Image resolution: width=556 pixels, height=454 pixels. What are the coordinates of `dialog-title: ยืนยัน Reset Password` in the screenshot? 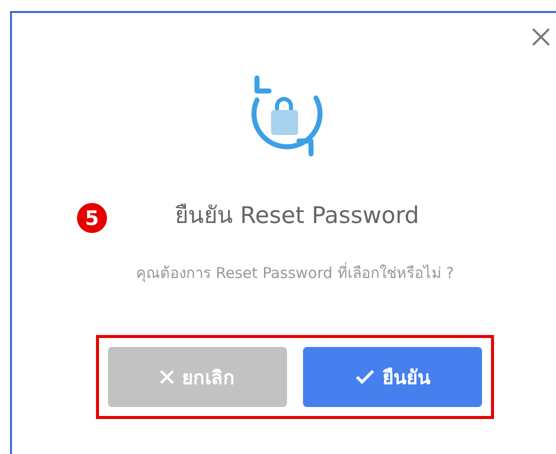 It's located at (297, 216).